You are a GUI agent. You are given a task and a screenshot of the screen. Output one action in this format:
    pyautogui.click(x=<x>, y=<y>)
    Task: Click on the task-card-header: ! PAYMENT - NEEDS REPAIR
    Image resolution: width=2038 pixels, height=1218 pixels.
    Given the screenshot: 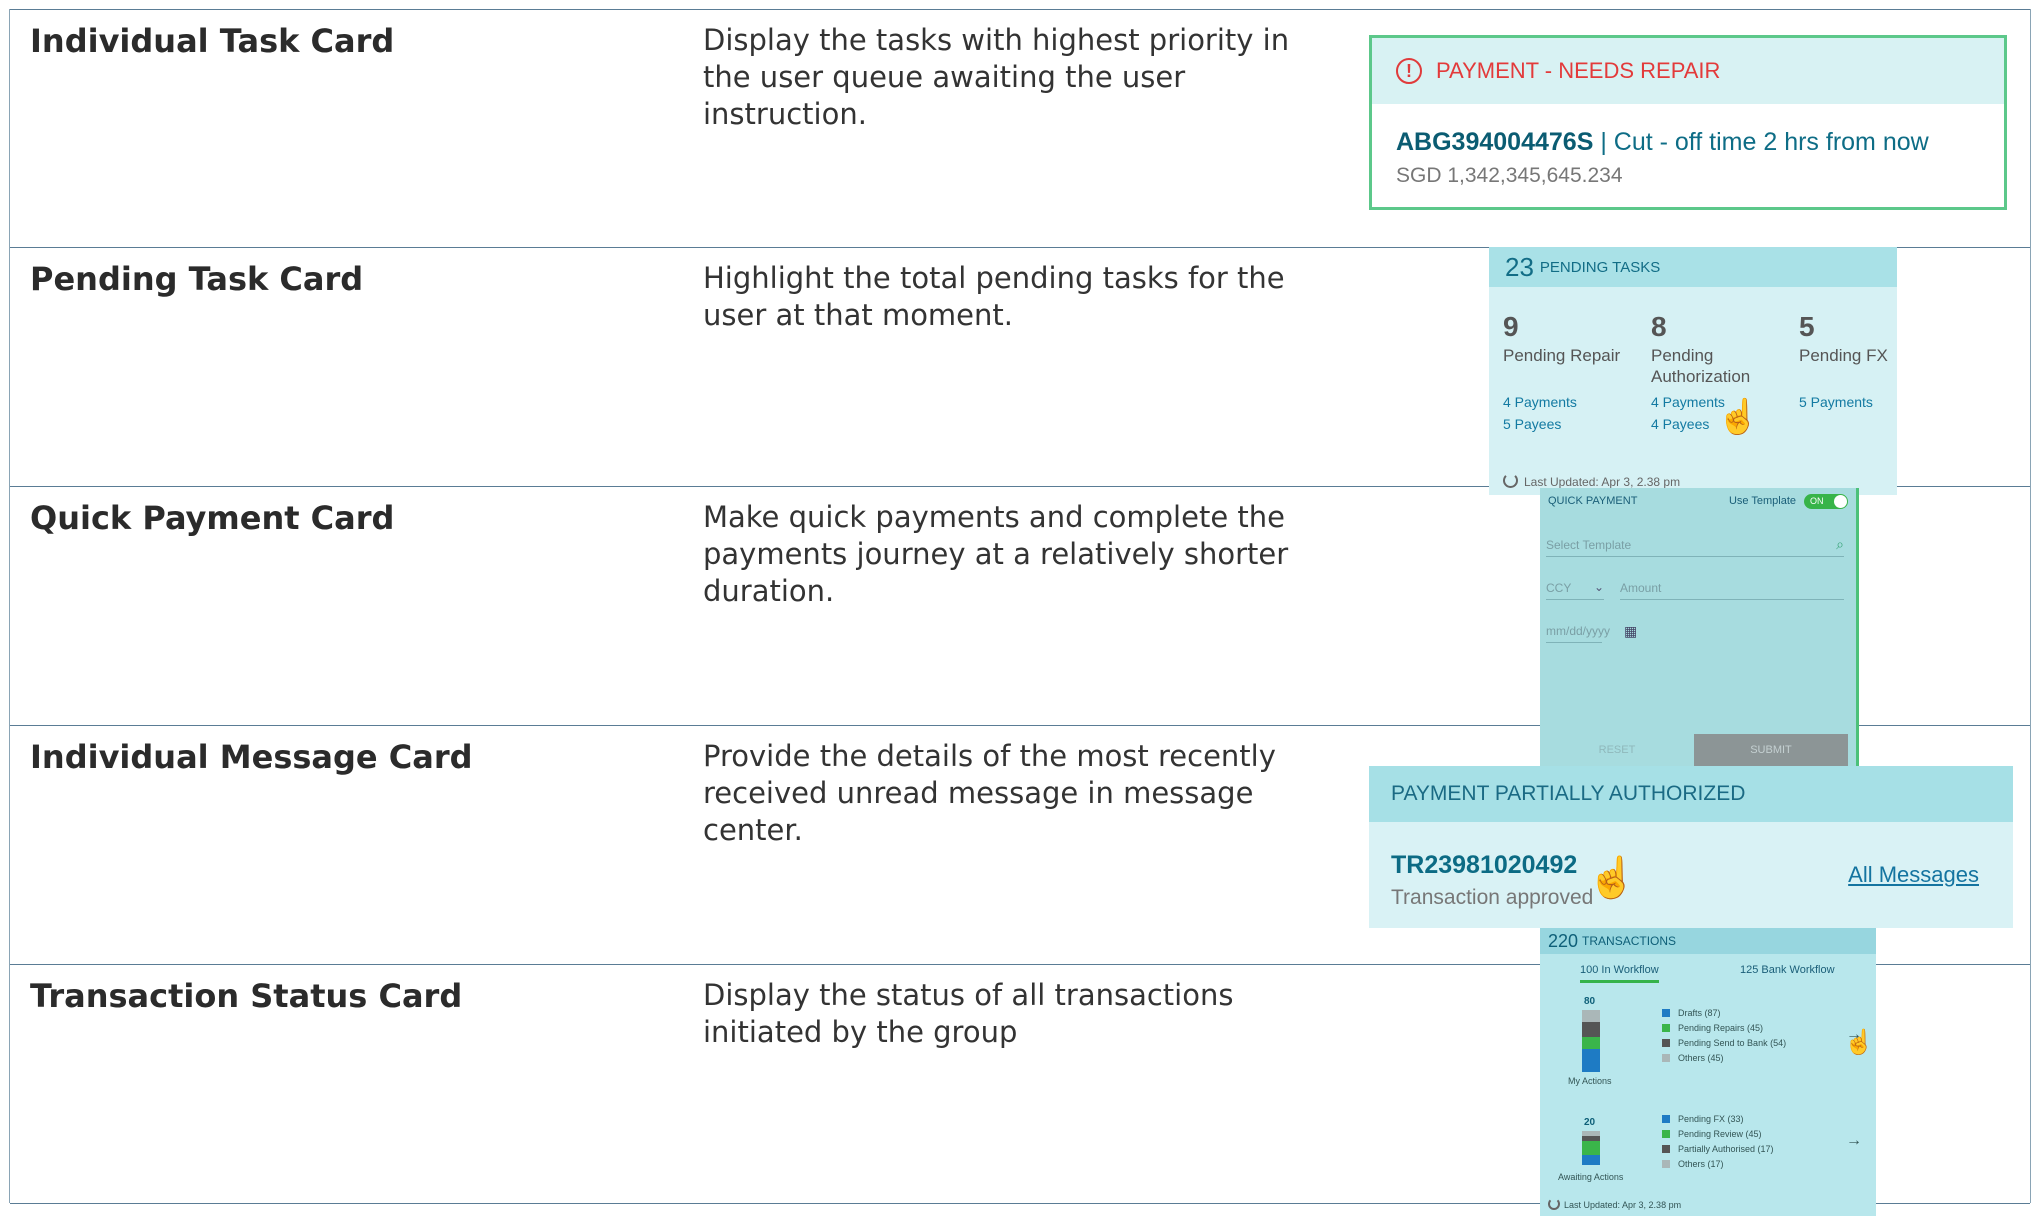 What is the action you would take?
    pyautogui.click(x=1688, y=71)
    